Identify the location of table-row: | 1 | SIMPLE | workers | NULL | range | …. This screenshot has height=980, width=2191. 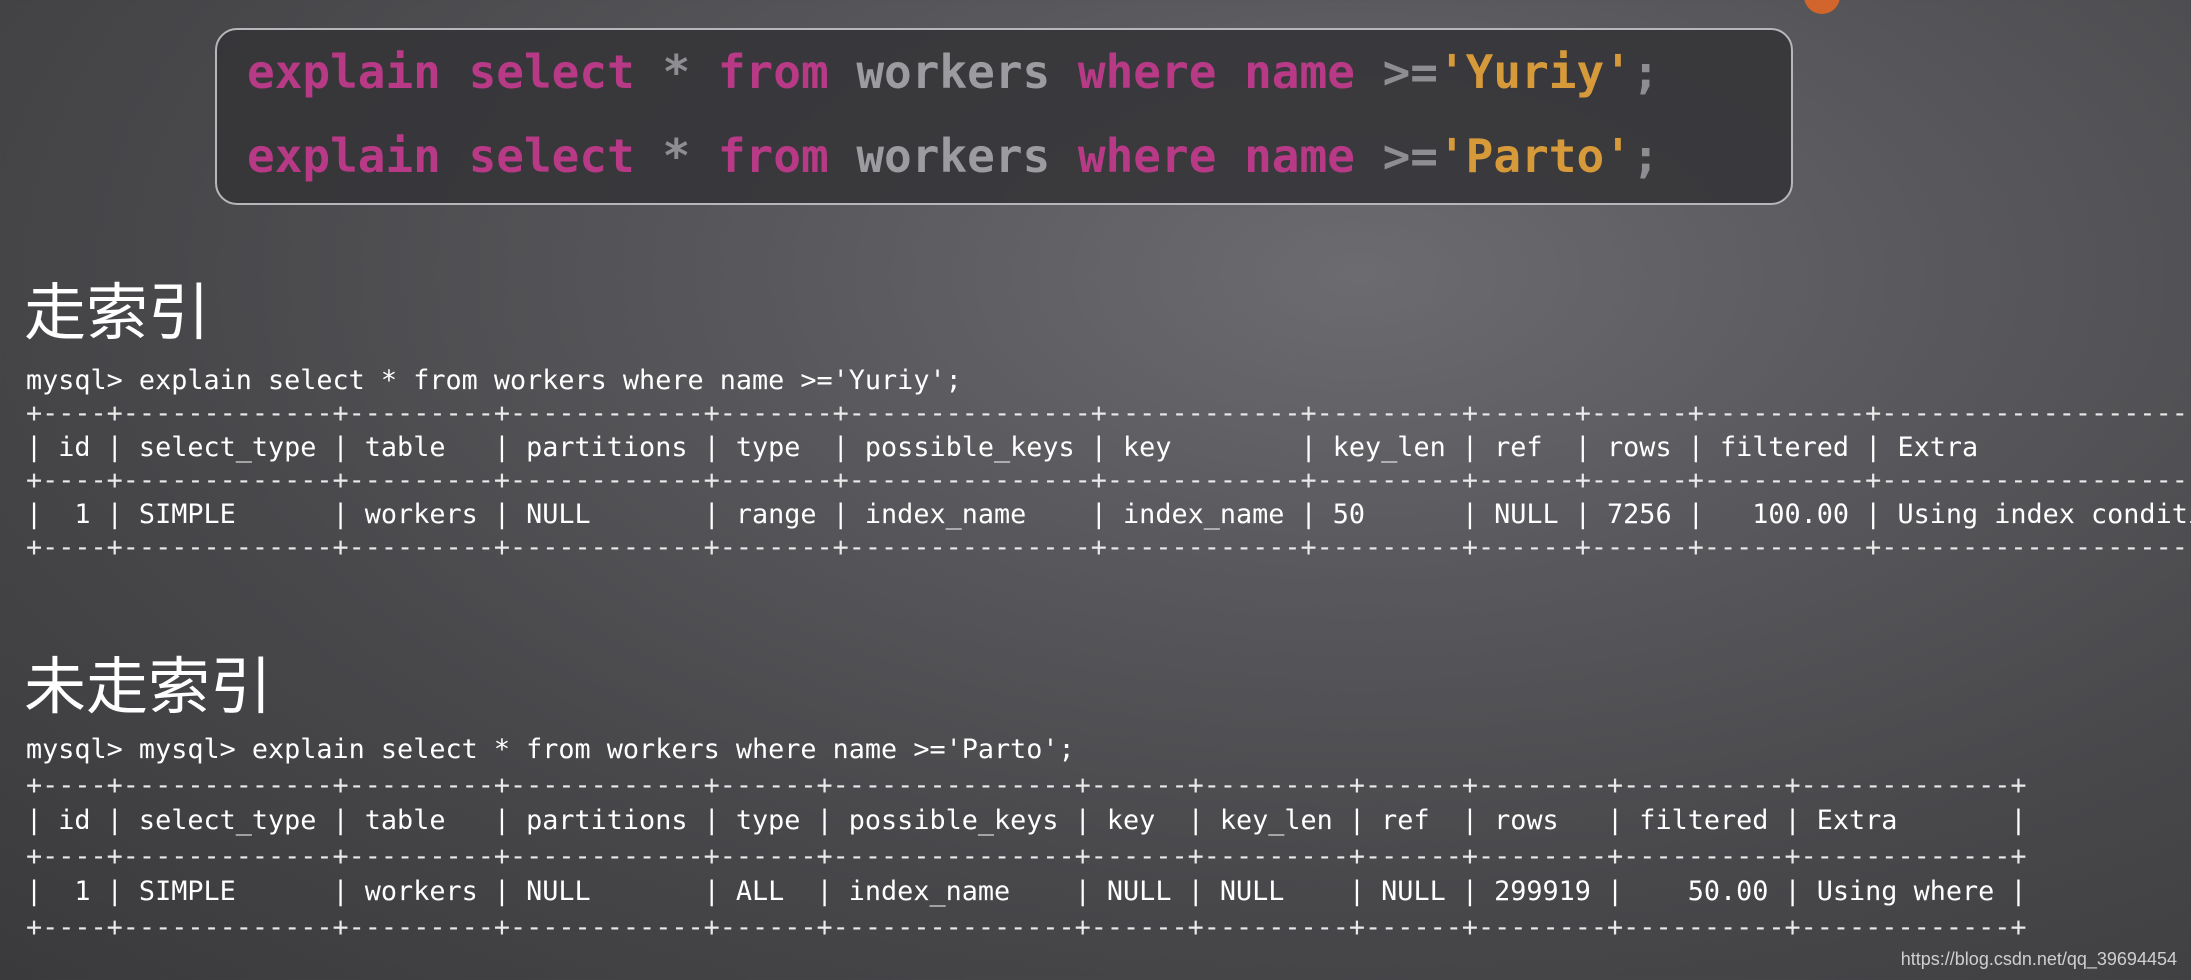
(1108, 514).